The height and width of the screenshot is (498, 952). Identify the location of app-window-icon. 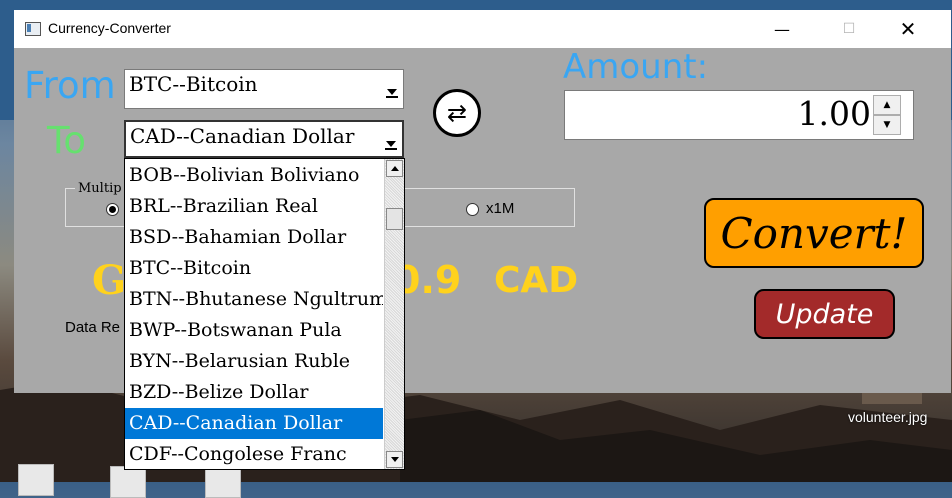
(33, 29).